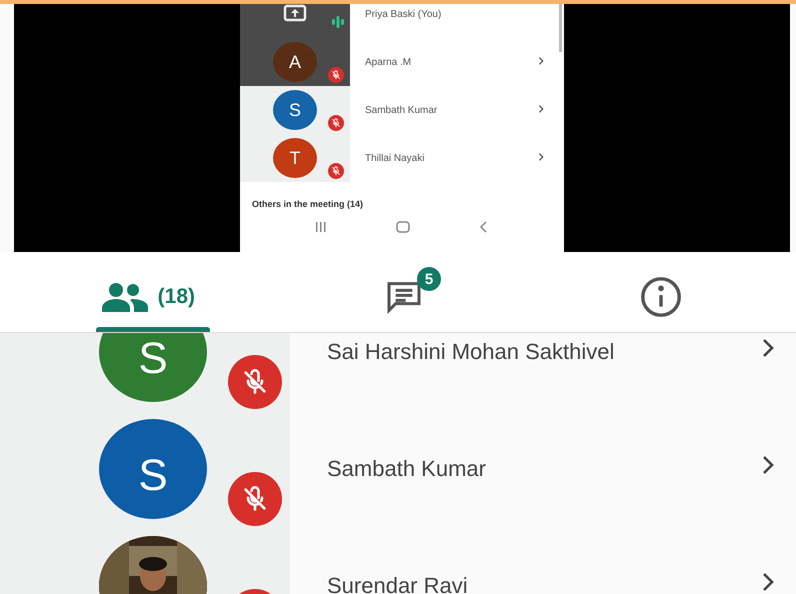 Image resolution: width=796 pixels, height=594 pixels. Describe the element at coordinates (398, 583) in the screenshot. I see `participant-name: Surendar Ravi` at that location.